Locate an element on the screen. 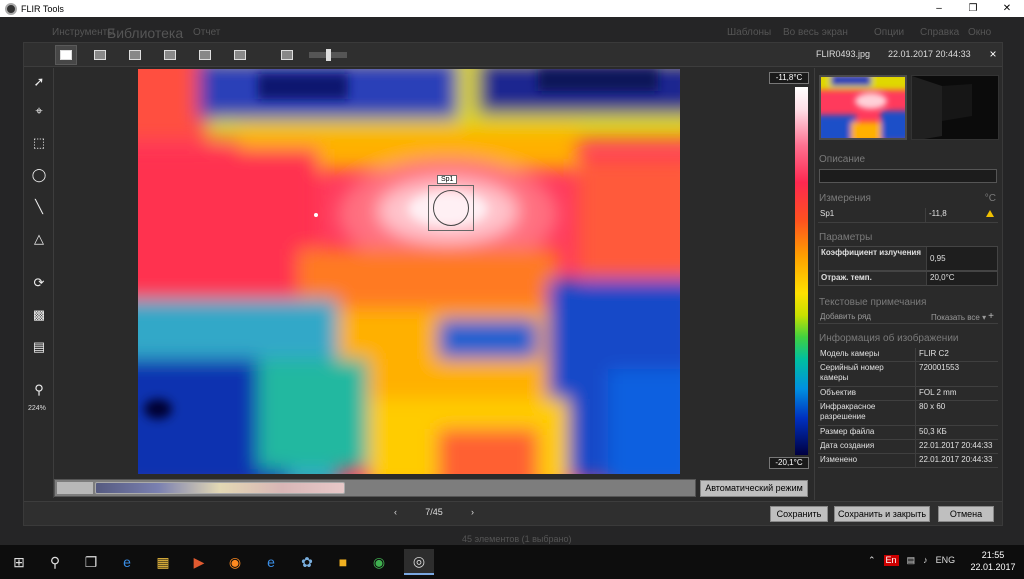 Image resolution: width=1024 pixels, height=579 pixels. parameter-value: 0,95 is located at coordinates (962, 258).